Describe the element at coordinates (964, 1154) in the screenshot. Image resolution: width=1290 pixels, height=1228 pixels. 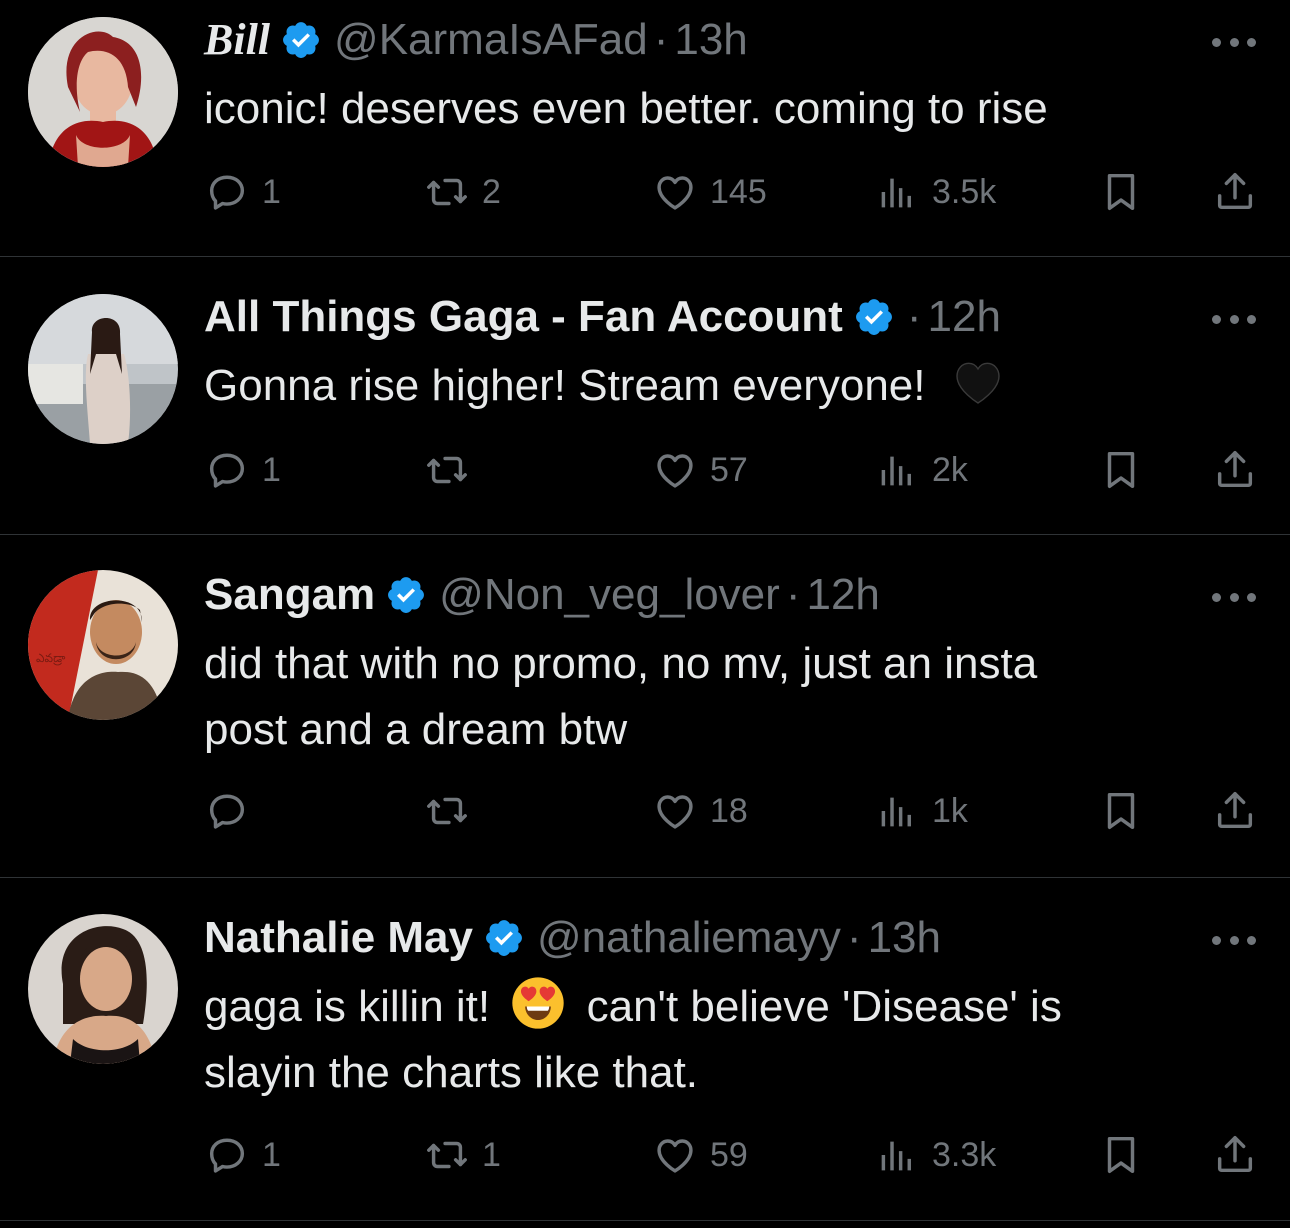
I see `view-count: 3.3k` at that location.